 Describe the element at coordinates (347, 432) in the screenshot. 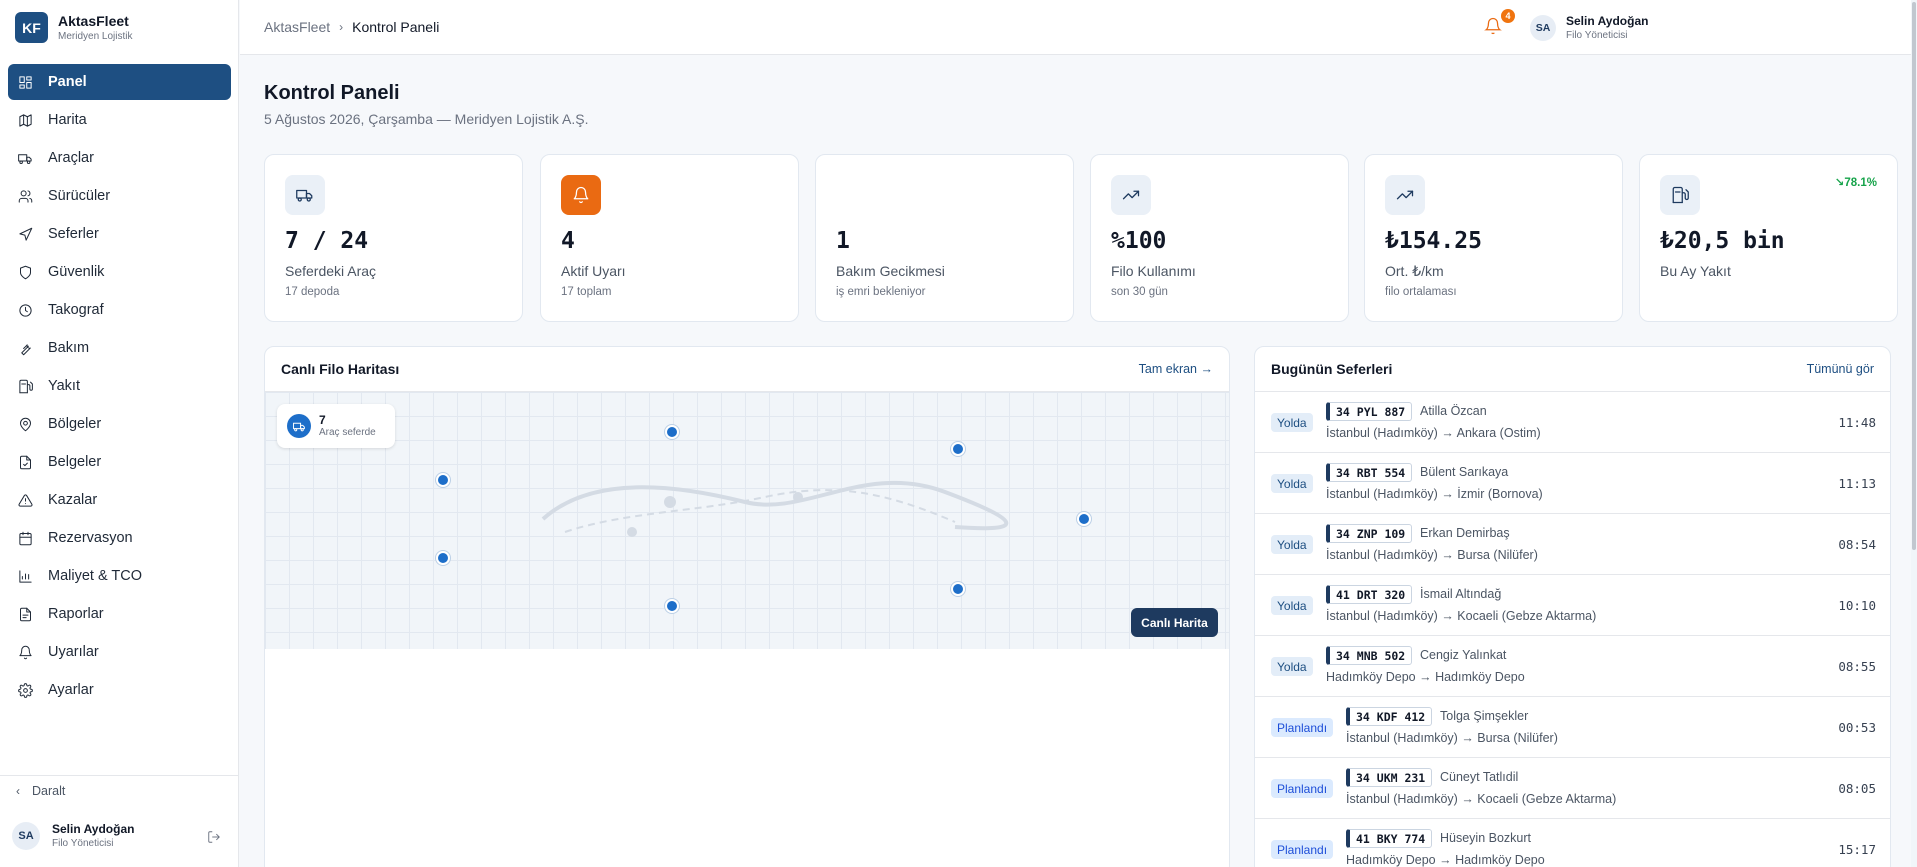

I see `vehicles-on-trip-label: Araç seferde` at that location.